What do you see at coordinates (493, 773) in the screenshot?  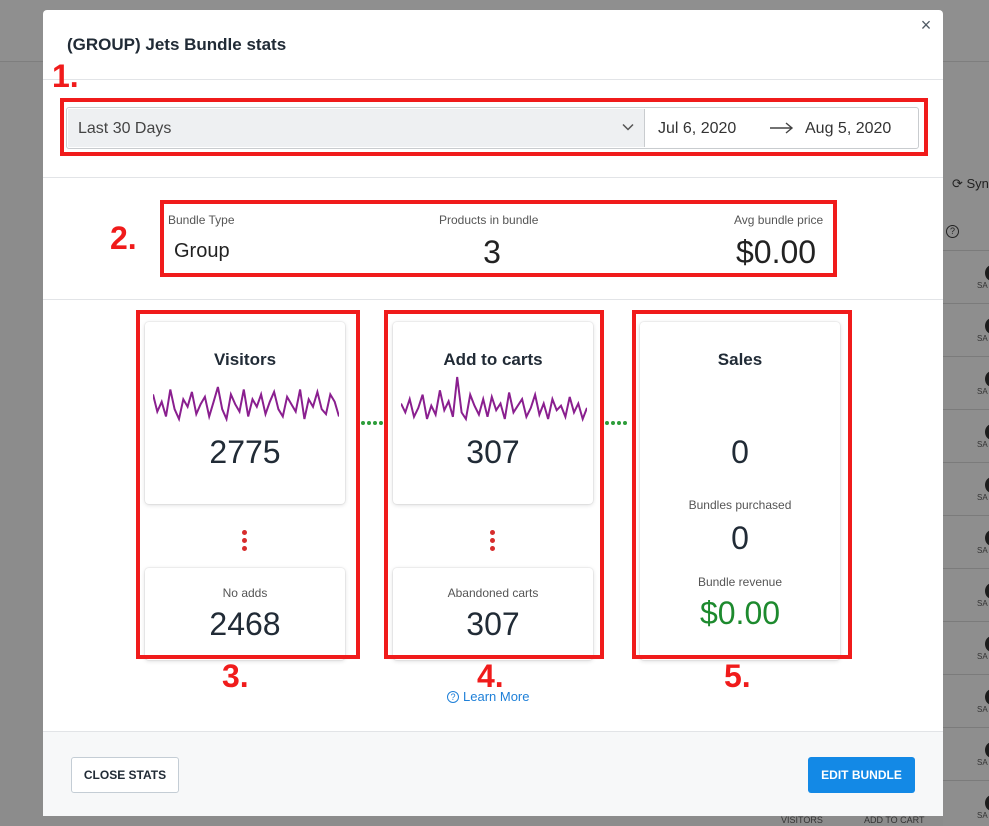 I see `modal-footer: CLOSE STATS EDIT BUNDLE` at bounding box center [493, 773].